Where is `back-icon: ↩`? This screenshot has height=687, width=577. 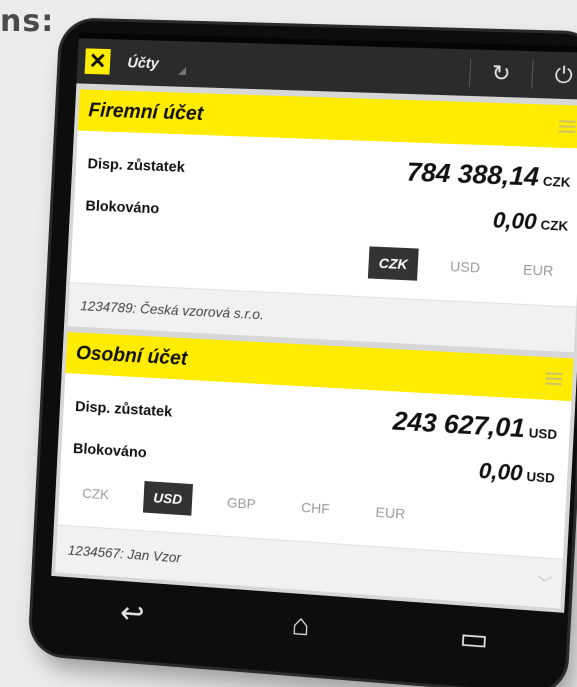 back-icon: ↩ is located at coordinates (133, 613).